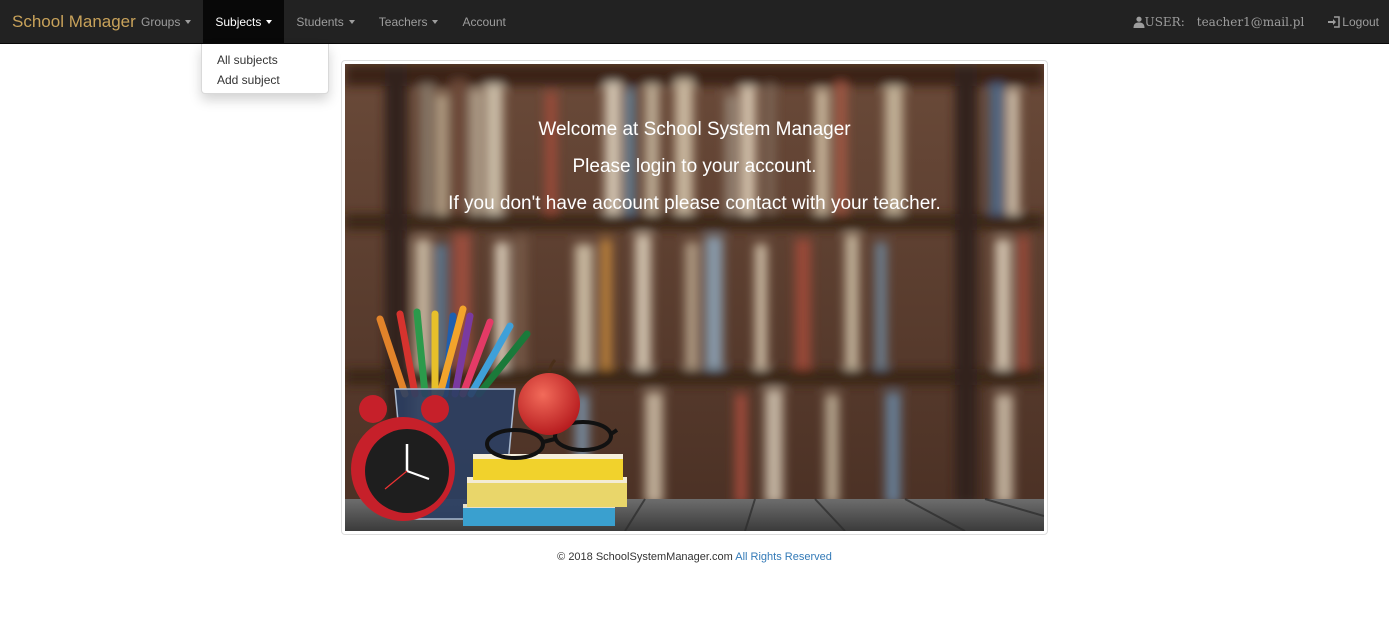  I want to click on nav-subjects-dropdown: Subjects, so click(244, 22).